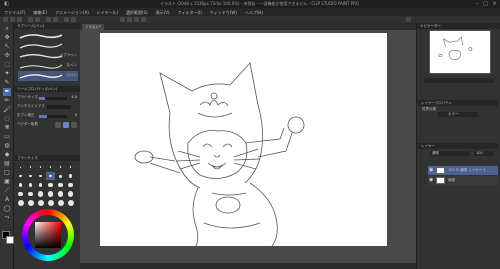  Describe the element at coordinates (48, 56) in the screenshot. I see `brush-item: カブラペン` at that location.